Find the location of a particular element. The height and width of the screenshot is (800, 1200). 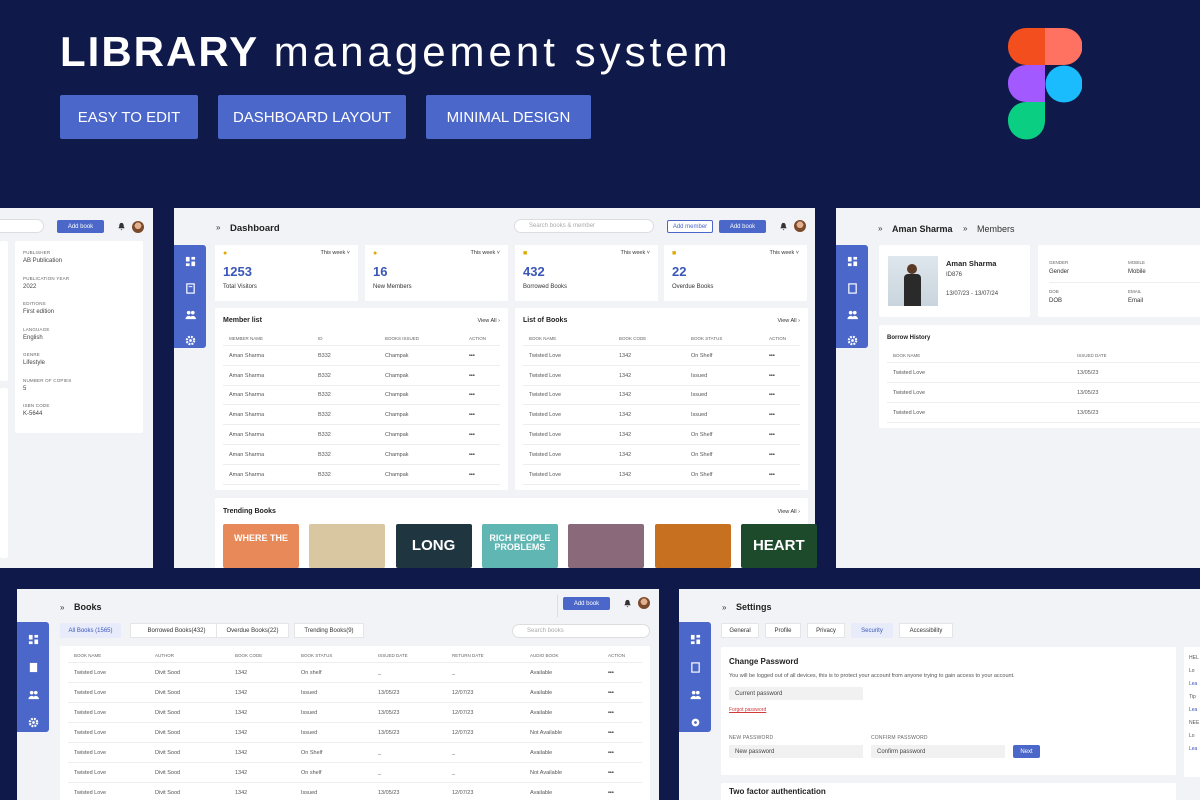

book-cover: LONG is located at coordinates (433, 546).